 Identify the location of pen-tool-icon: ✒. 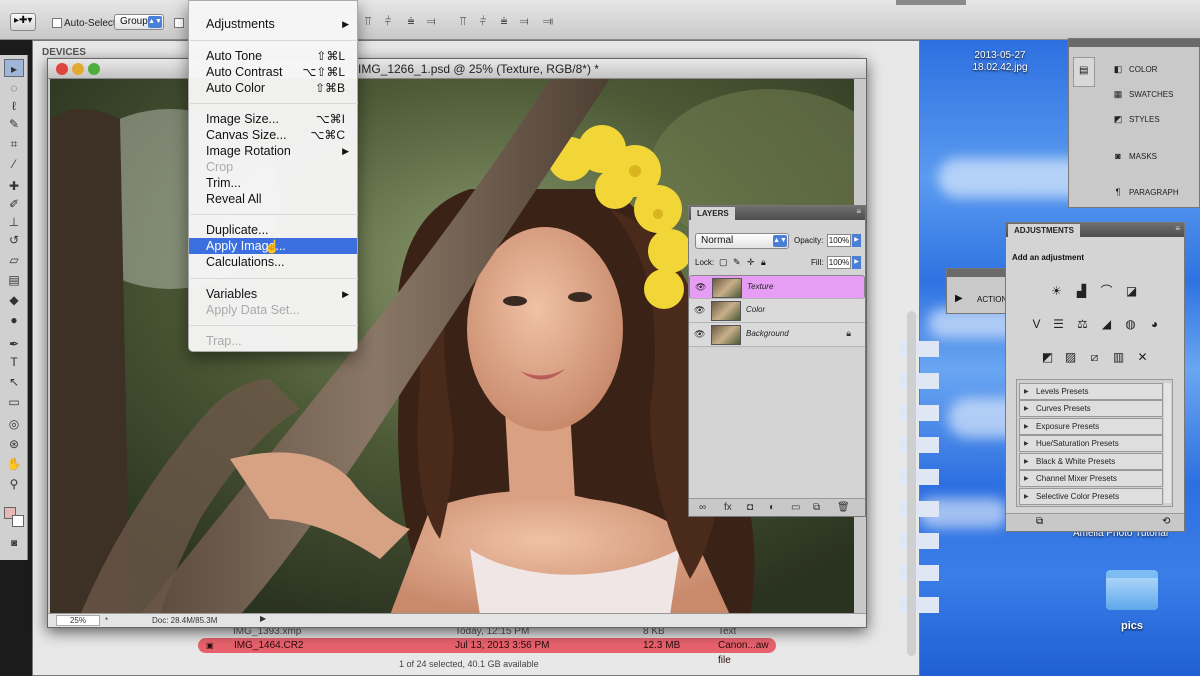
(14, 344).